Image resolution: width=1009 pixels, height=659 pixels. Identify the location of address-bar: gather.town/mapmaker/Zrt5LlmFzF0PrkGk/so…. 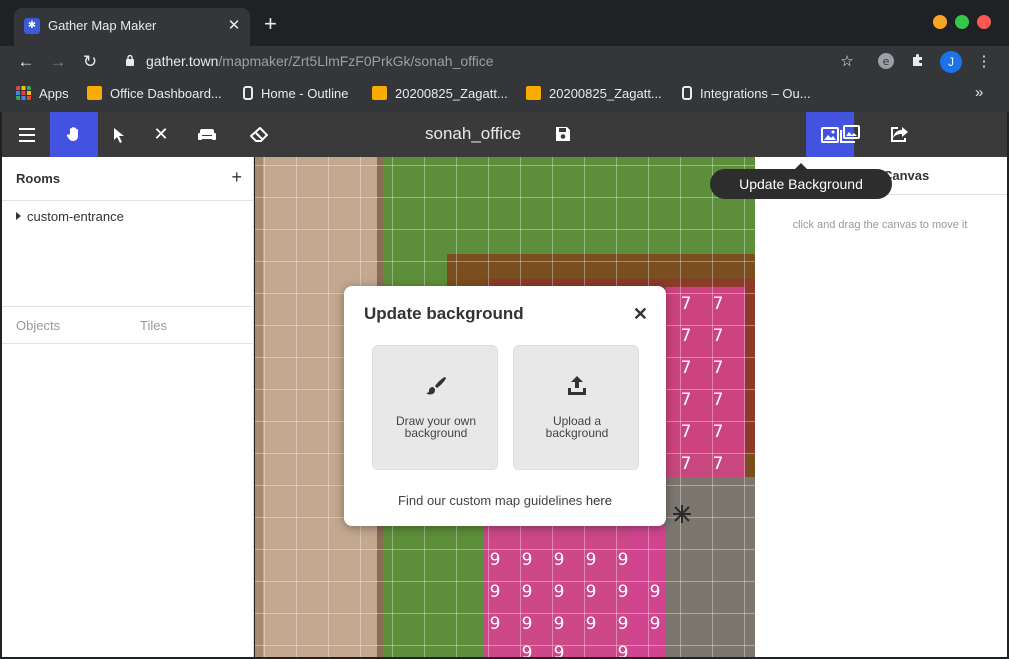
(320, 61).